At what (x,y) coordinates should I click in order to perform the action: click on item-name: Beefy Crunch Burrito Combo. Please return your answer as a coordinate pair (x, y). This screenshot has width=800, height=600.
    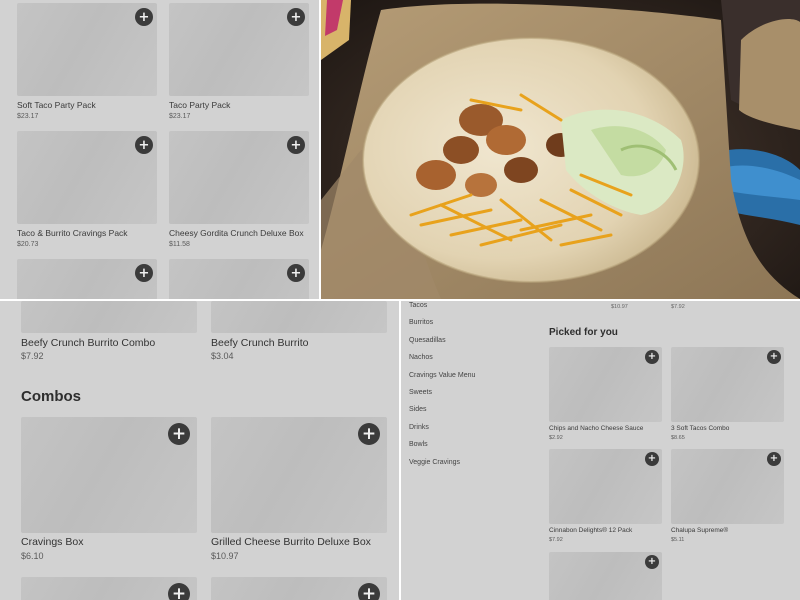
    Looking at the image, I should click on (88, 343).